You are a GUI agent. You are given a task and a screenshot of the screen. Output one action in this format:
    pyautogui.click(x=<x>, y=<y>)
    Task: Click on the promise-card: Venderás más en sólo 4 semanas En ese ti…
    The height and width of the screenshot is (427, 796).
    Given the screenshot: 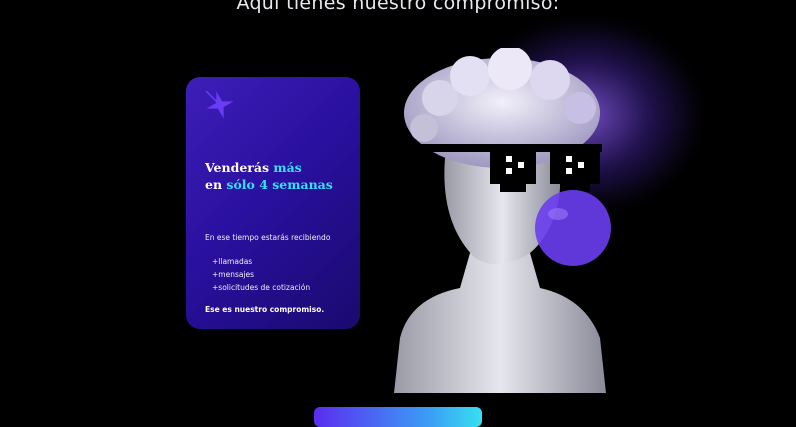 What is the action you would take?
    pyautogui.click(x=273, y=203)
    